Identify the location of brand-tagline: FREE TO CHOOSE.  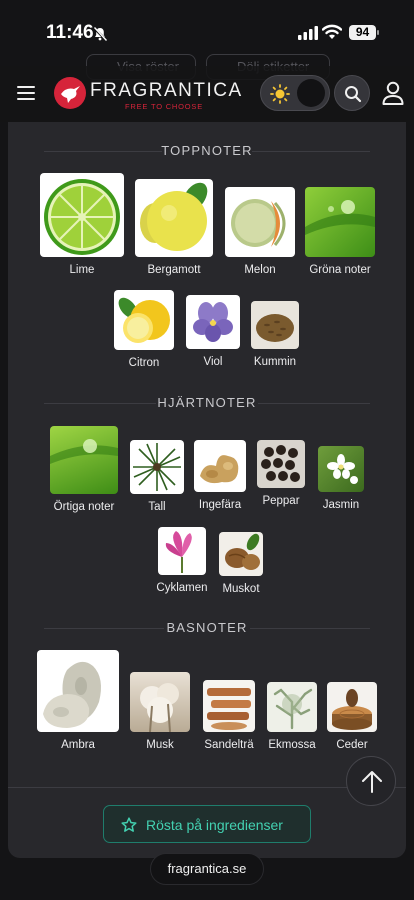
(164, 106).